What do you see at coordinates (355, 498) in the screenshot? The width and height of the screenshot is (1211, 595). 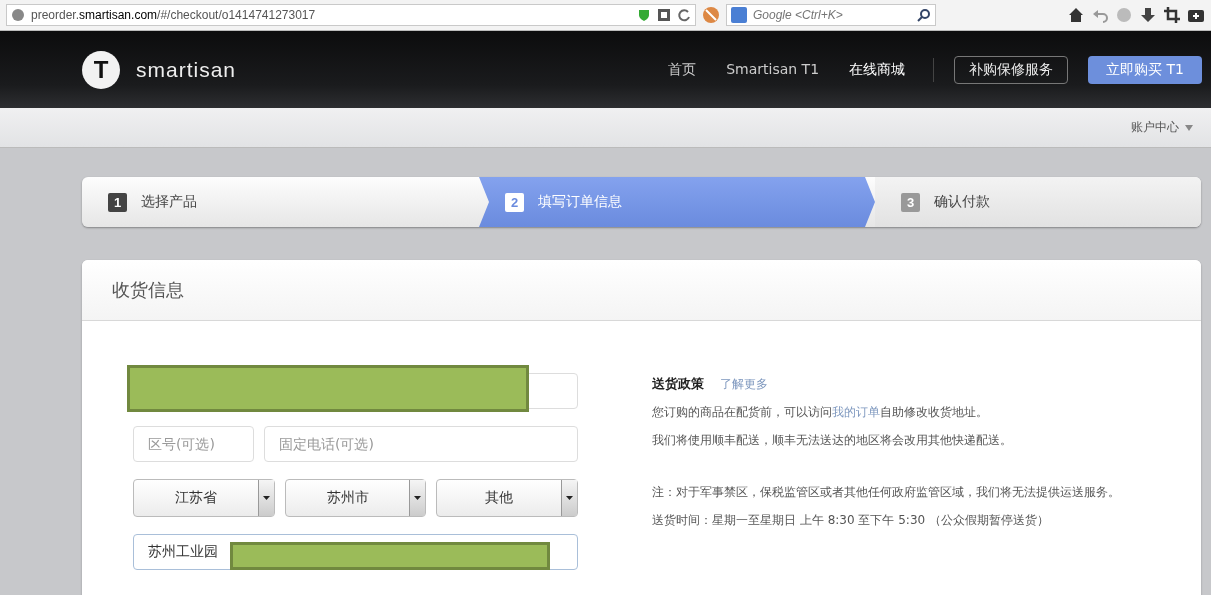 I see `region-select: 苏州市` at bounding box center [355, 498].